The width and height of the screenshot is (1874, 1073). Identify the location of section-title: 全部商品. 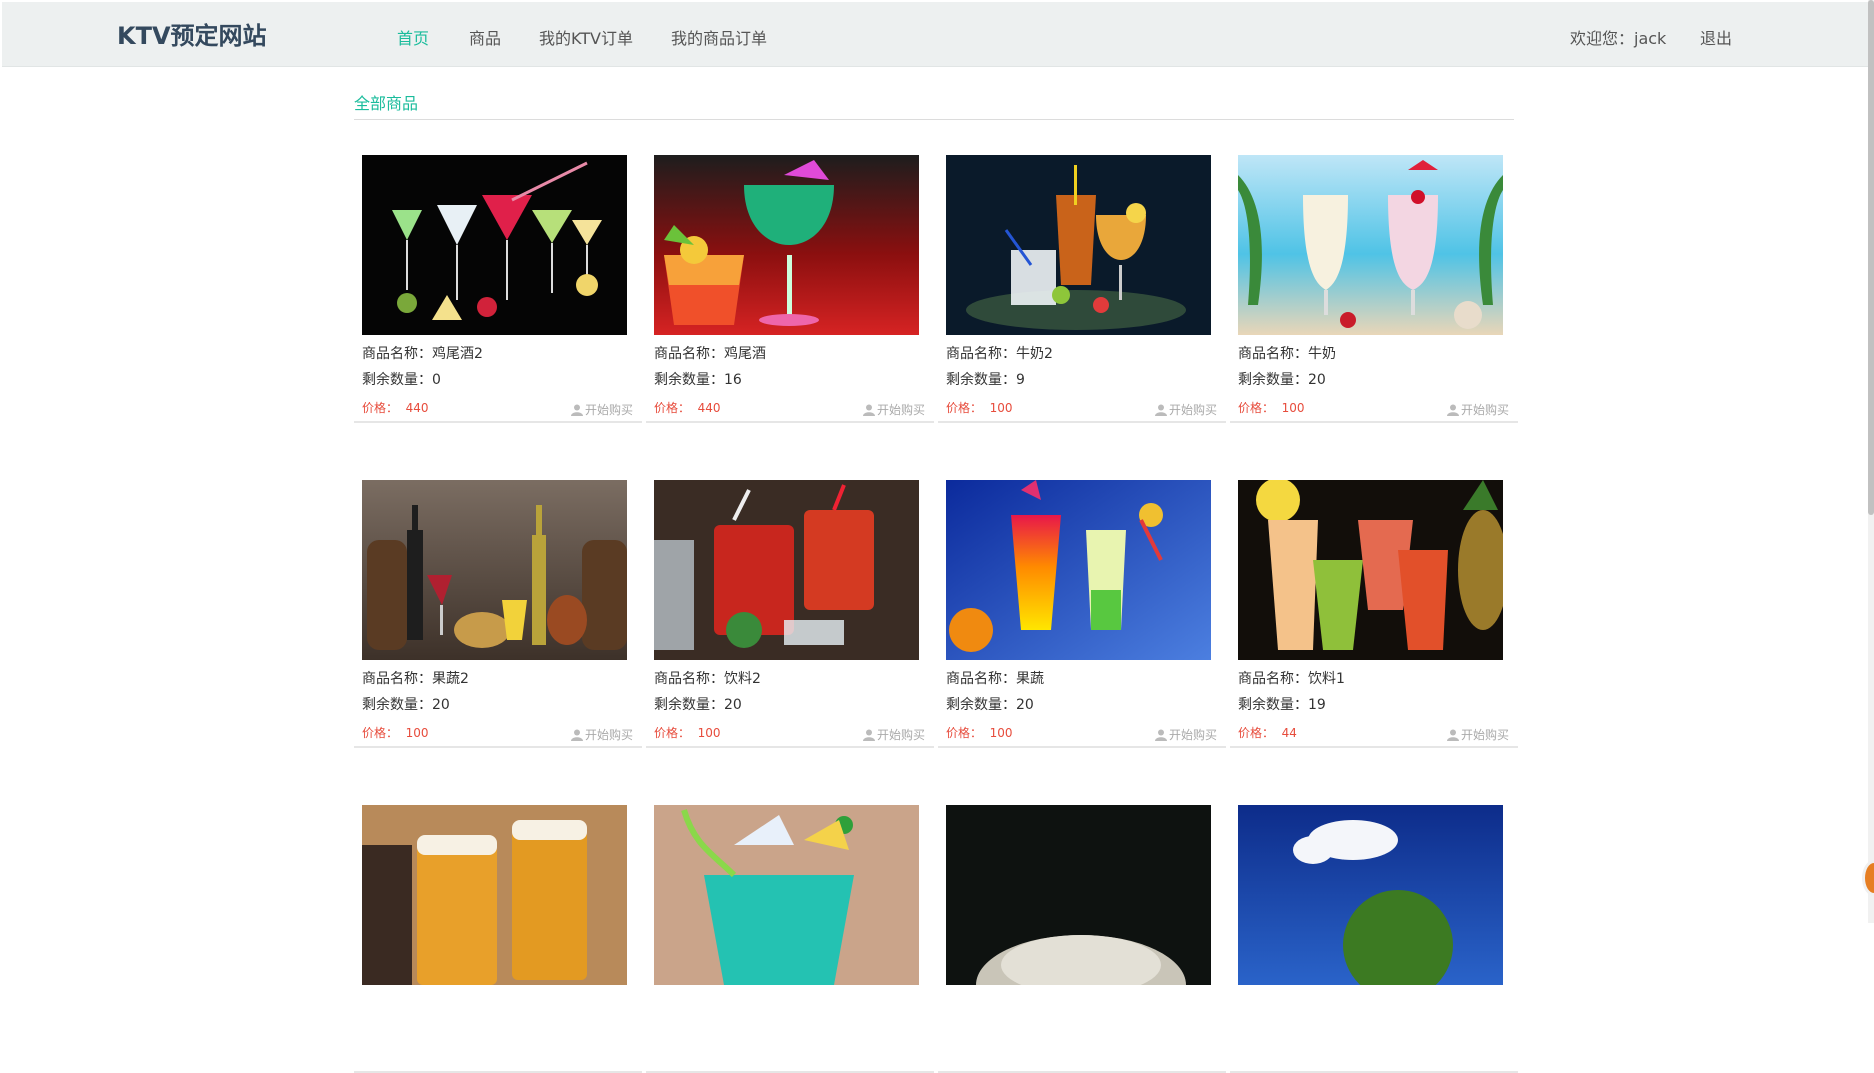
(386, 103).